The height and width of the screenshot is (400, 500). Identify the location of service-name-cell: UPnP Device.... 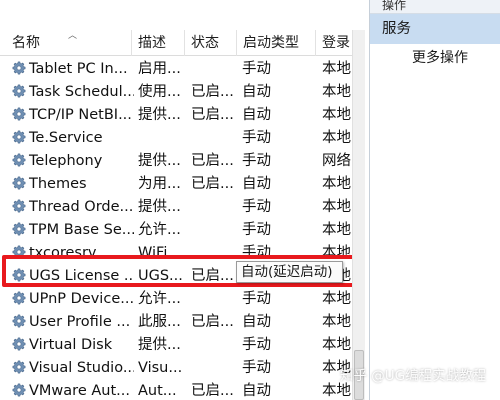
(73, 299).